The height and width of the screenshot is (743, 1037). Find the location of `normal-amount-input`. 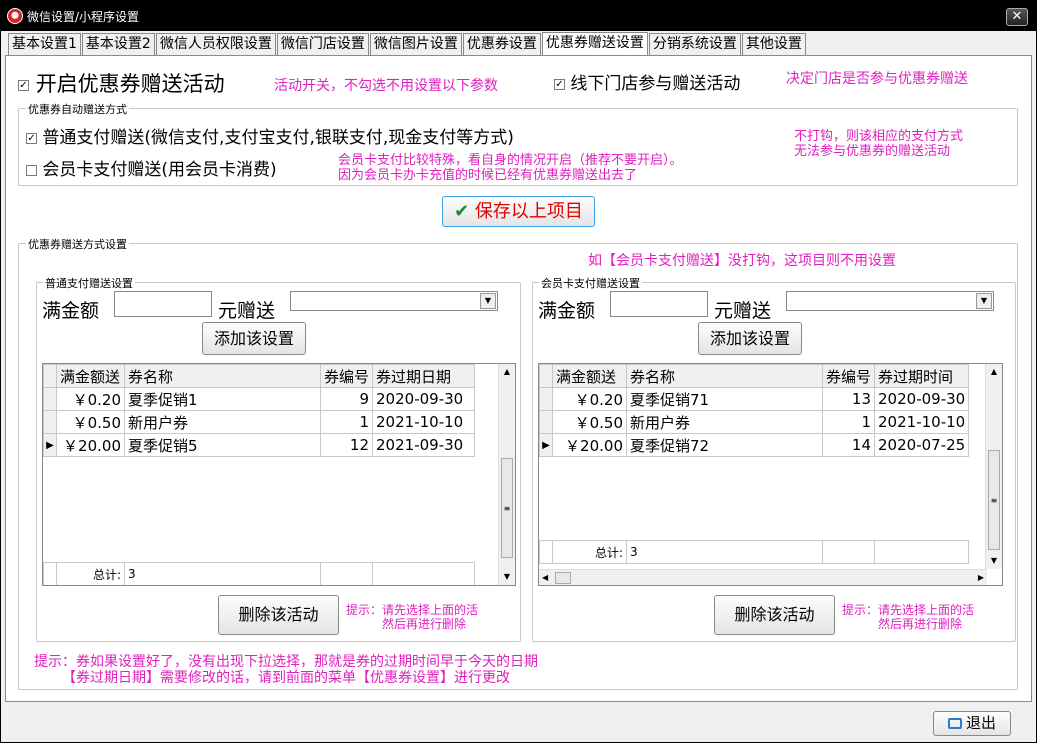

normal-amount-input is located at coordinates (163, 304).